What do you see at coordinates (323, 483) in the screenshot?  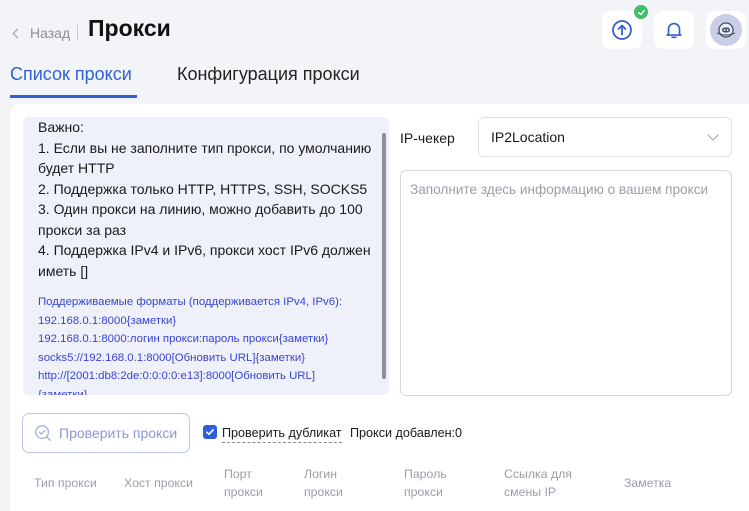 I see `col-proxy-login: Логин прокси` at bounding box center [323, 483].